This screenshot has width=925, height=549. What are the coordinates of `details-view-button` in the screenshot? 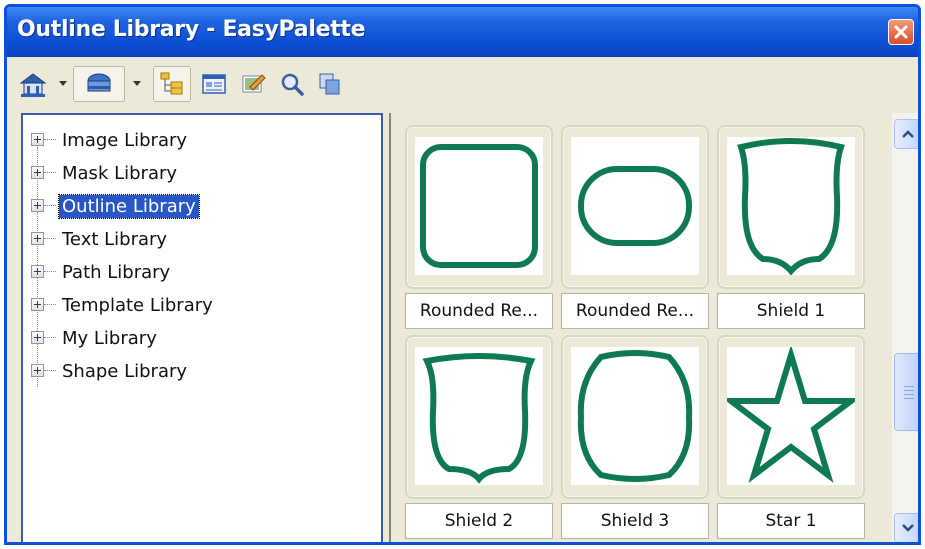 It's located at (214, 84).